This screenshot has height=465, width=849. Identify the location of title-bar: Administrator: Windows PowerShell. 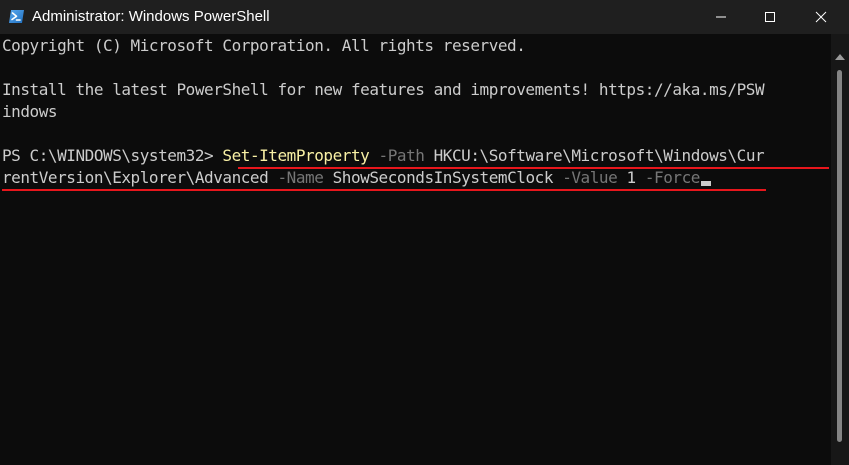
(424, 17).